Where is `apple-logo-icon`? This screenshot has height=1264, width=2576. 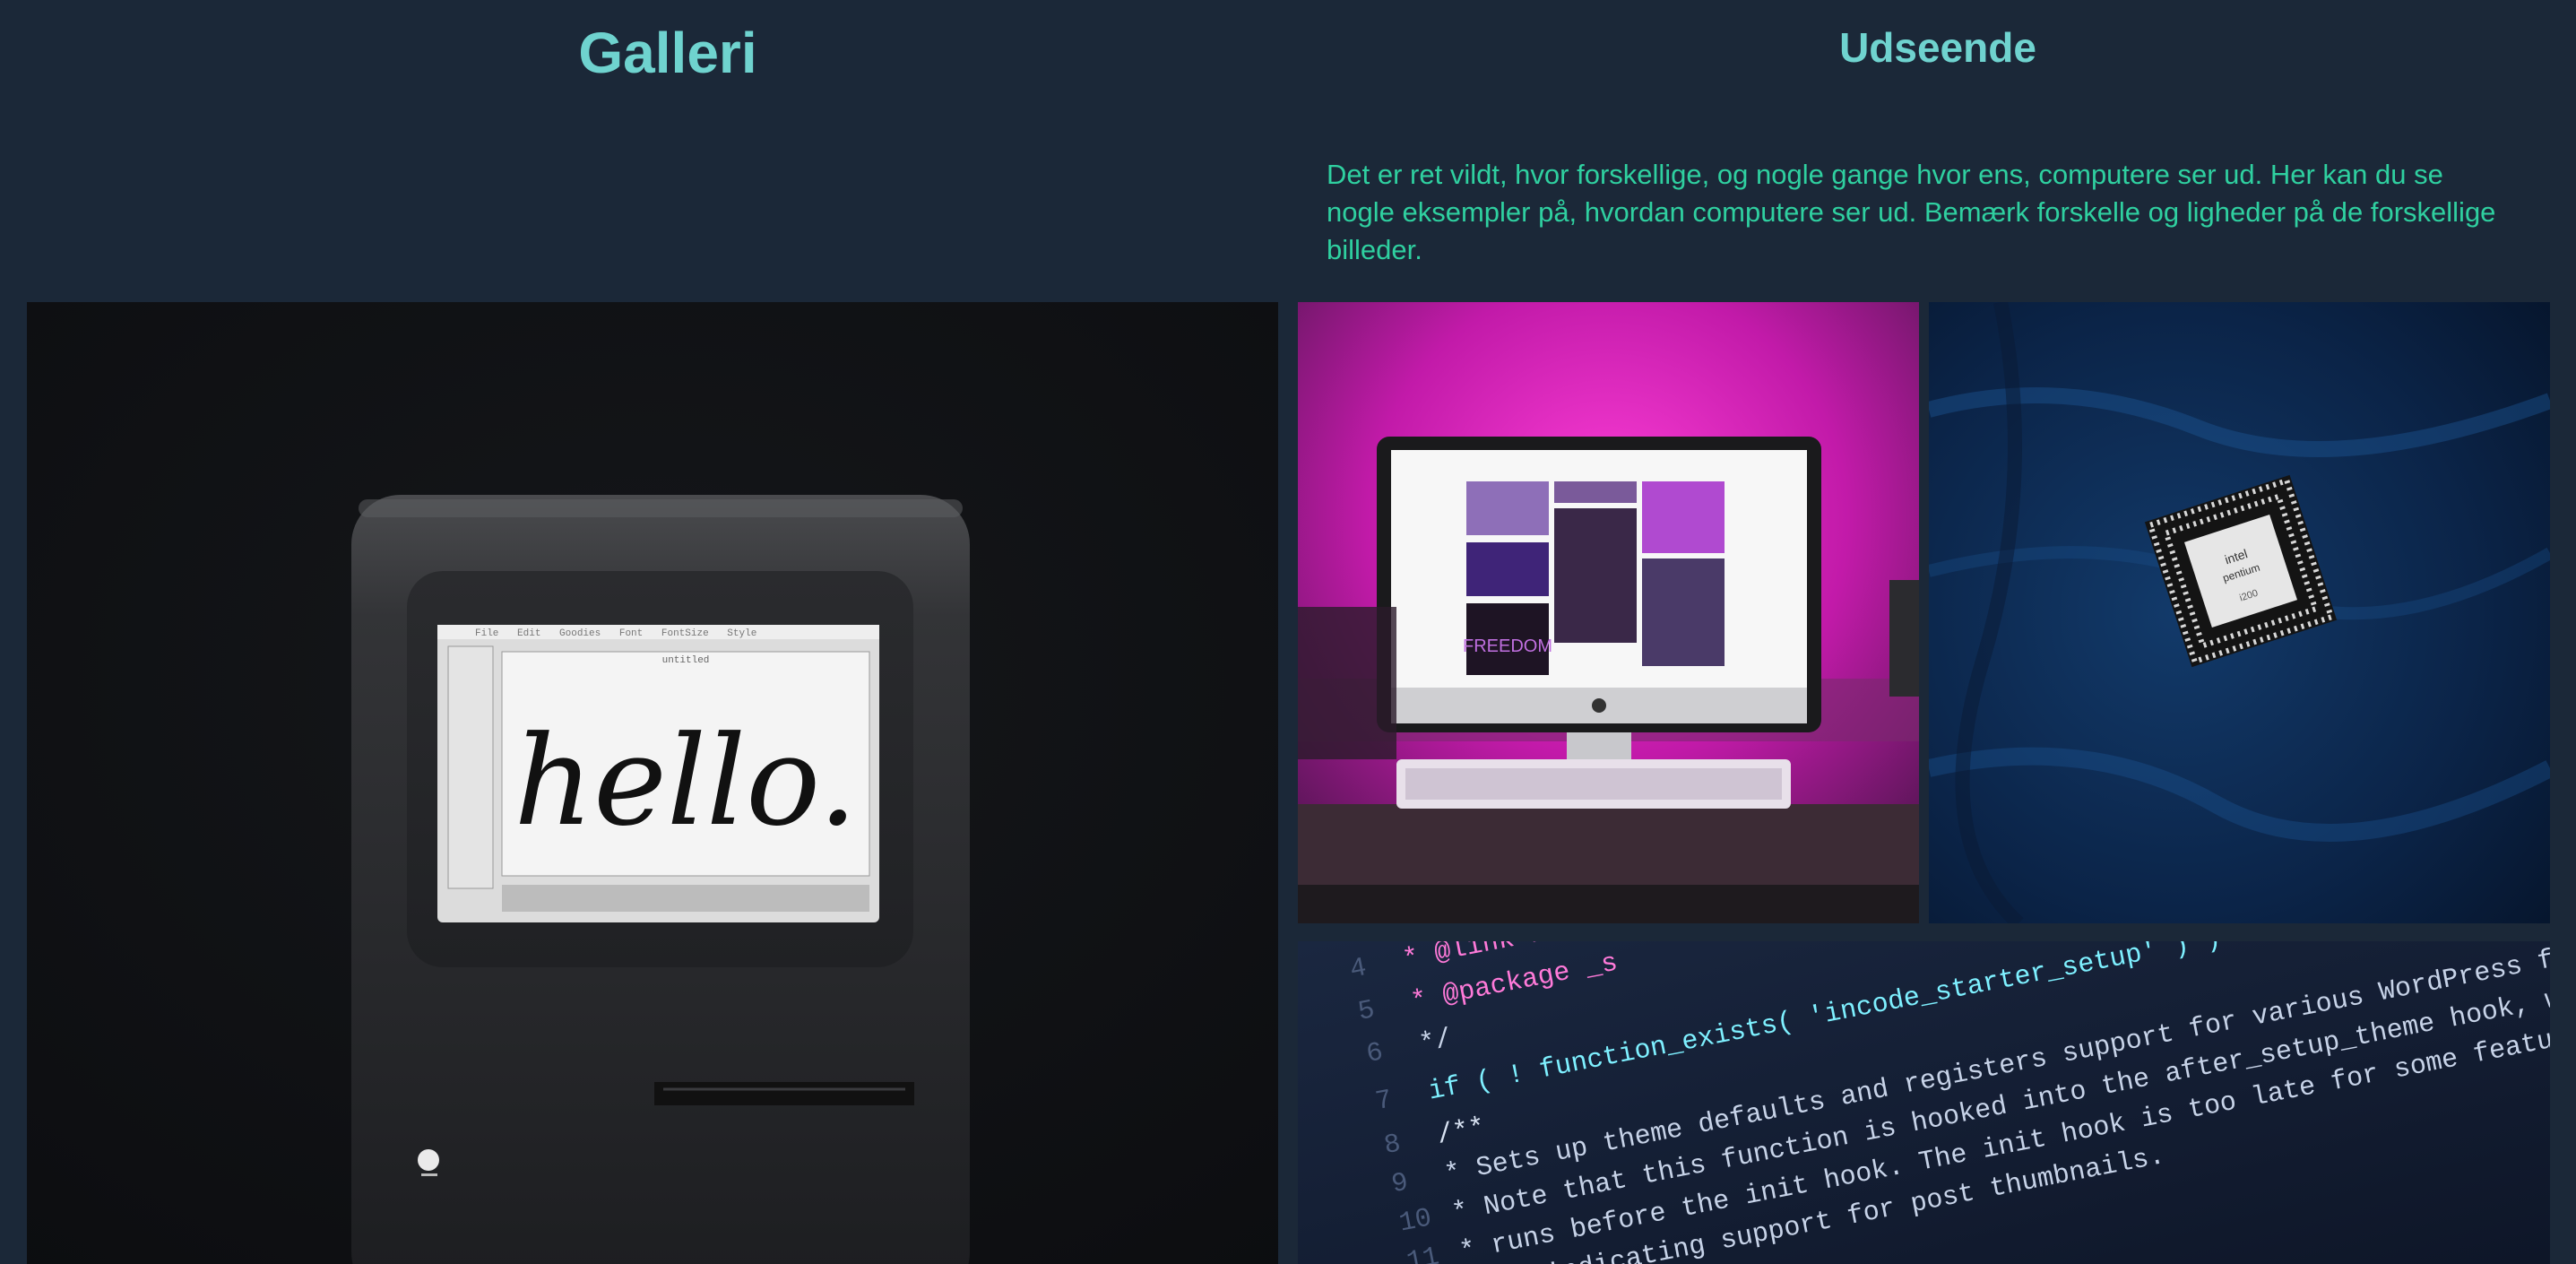 apple-logo-icon is located at coordinates (428, 1160).